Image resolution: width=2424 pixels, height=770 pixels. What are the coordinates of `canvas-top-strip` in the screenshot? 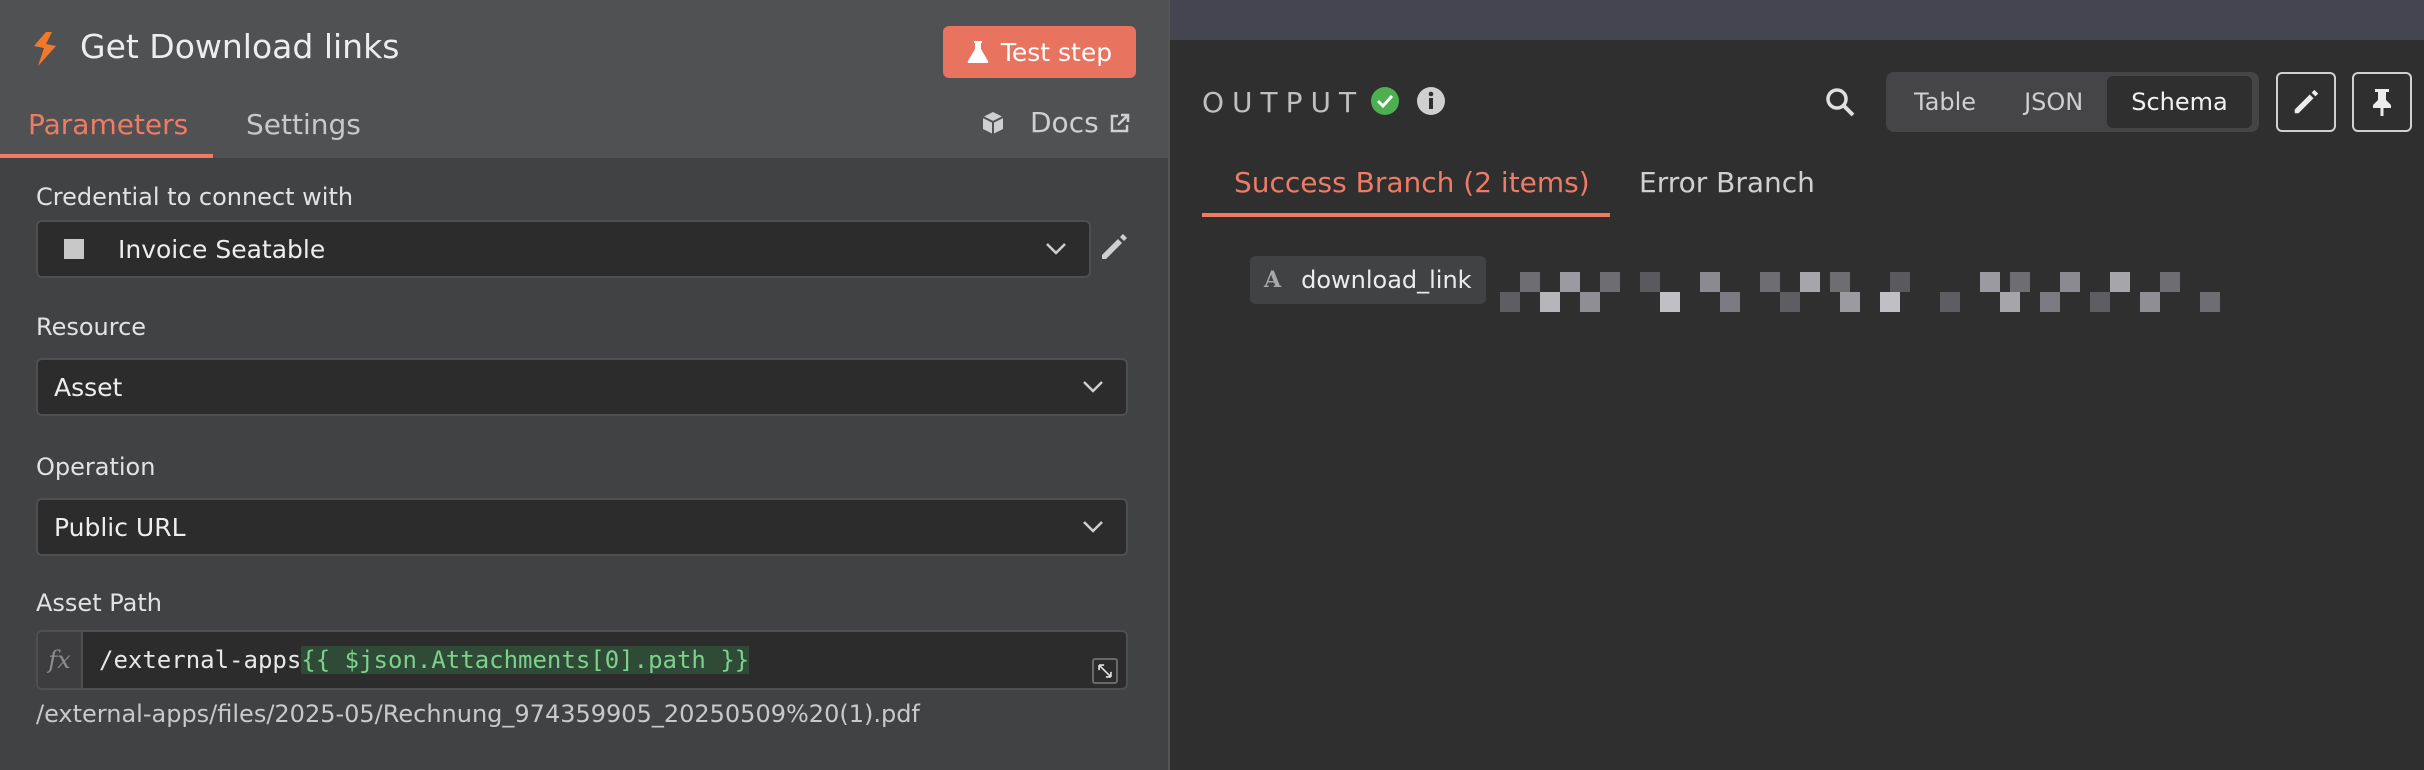 It's located at (1797, 20).